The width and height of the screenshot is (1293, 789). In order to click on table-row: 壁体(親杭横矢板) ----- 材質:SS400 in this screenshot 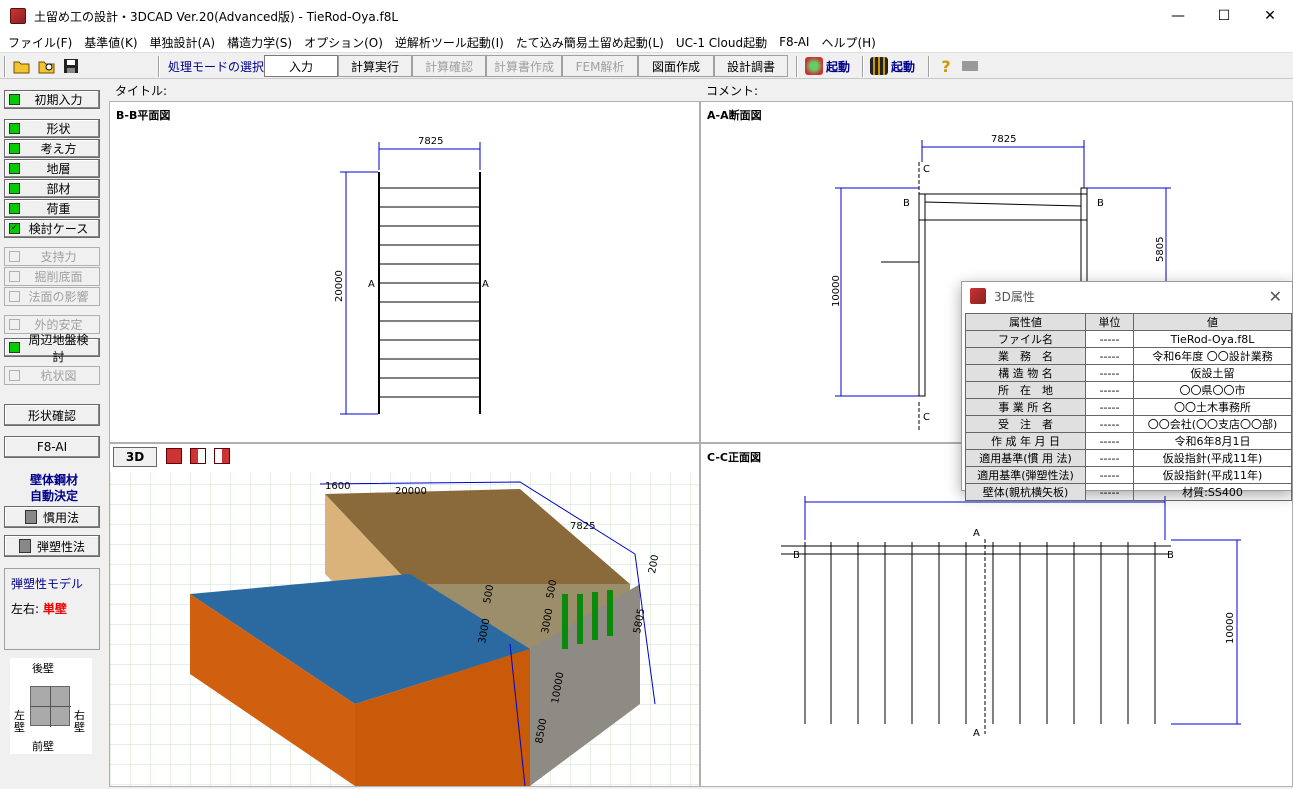, I will do `click(1128, 492)`.